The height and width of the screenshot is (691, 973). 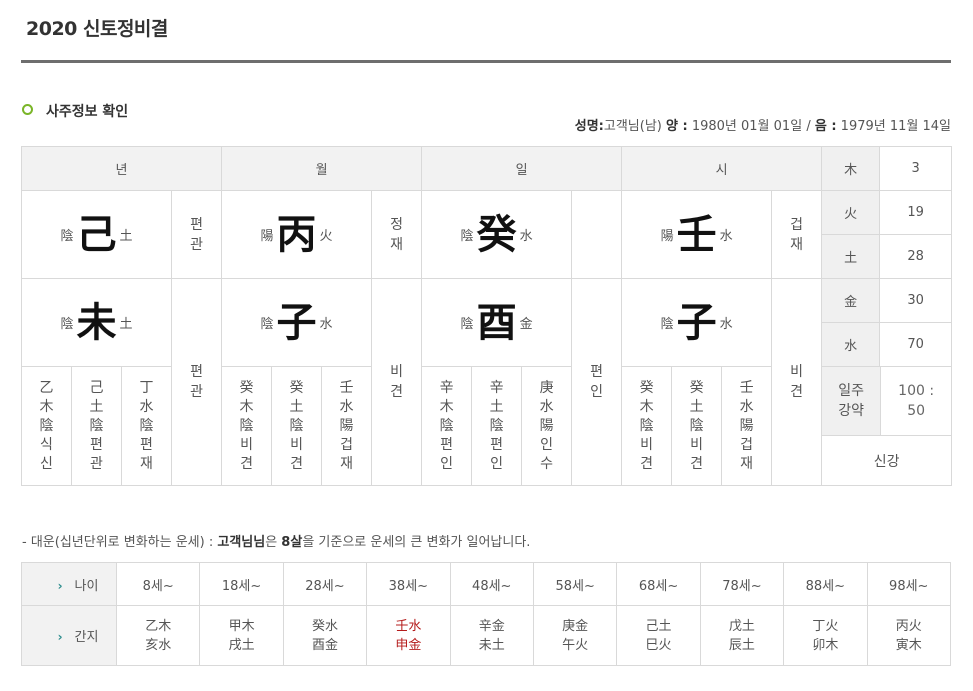 What do you see at coordinates (908, 645) in the screenshot?
I see `ganji-branch: 寅木` at bounding box center [908, 645].